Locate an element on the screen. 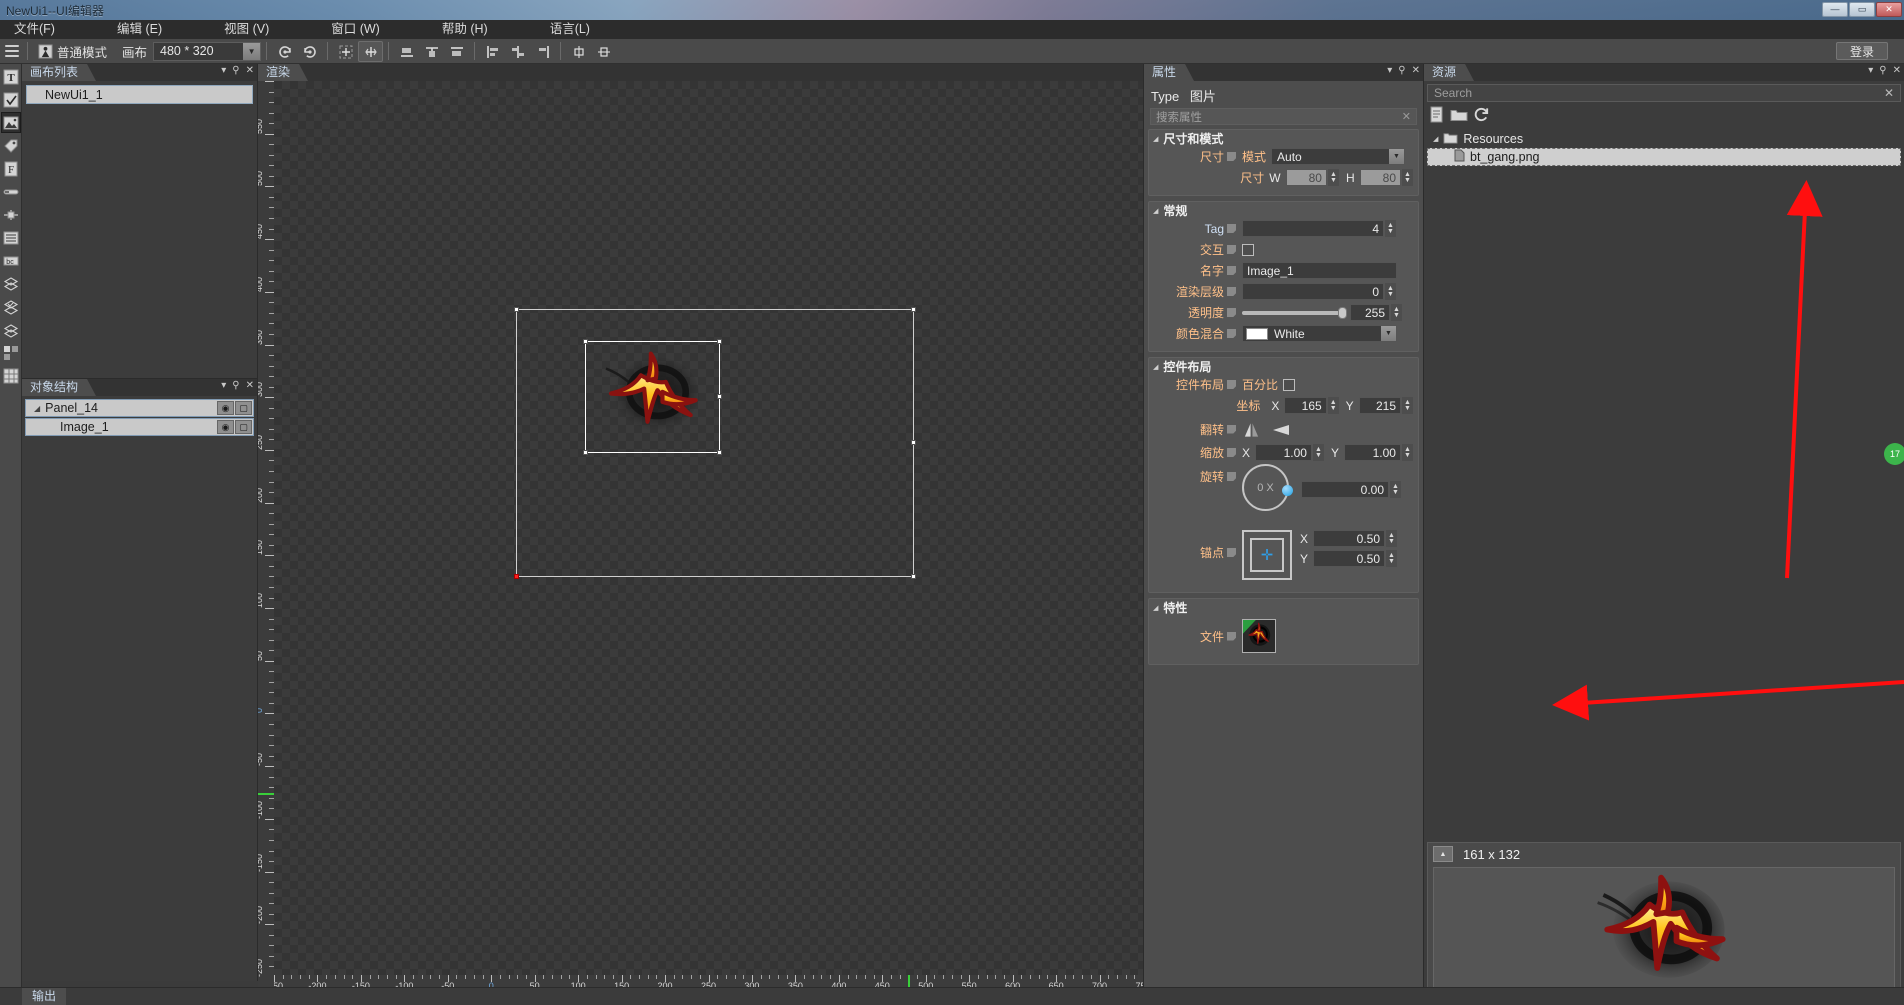  resize-handle-tl is located at coordinates (516, 309).